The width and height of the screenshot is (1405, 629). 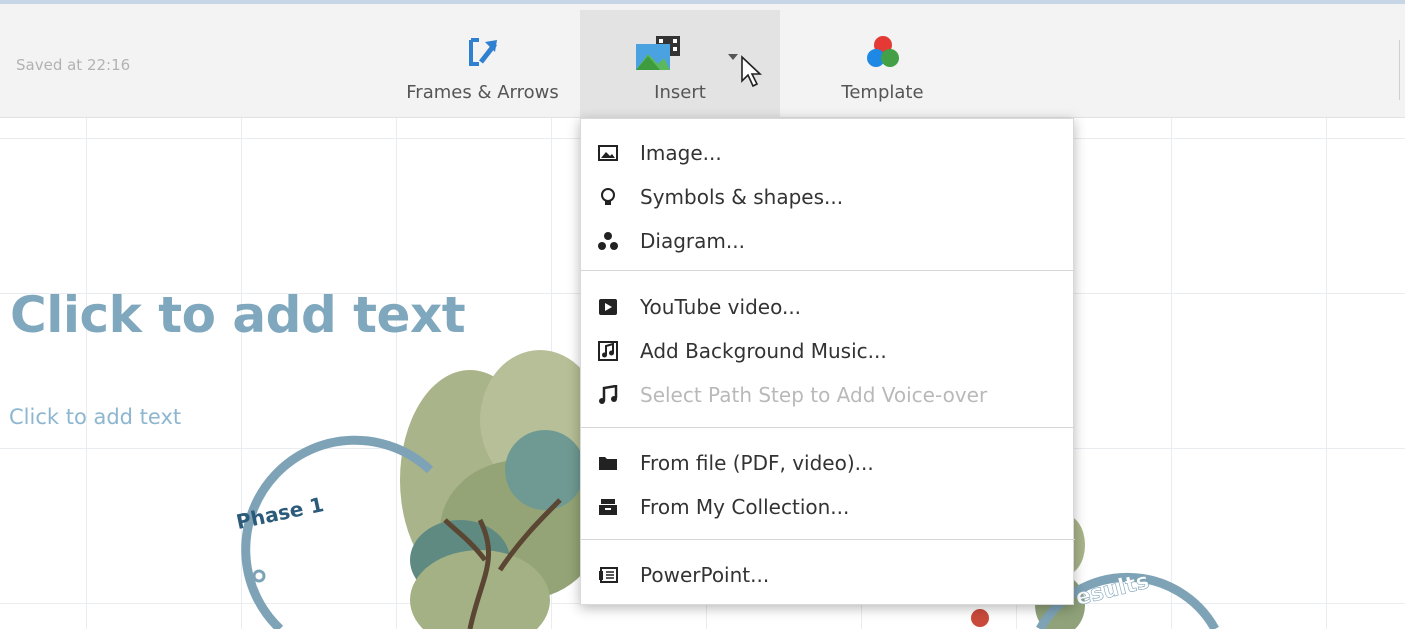 What do you see at coordinates (608, 196) in the screenshot?
I see `lightbulb-icon` at bounding box center [608, 196].